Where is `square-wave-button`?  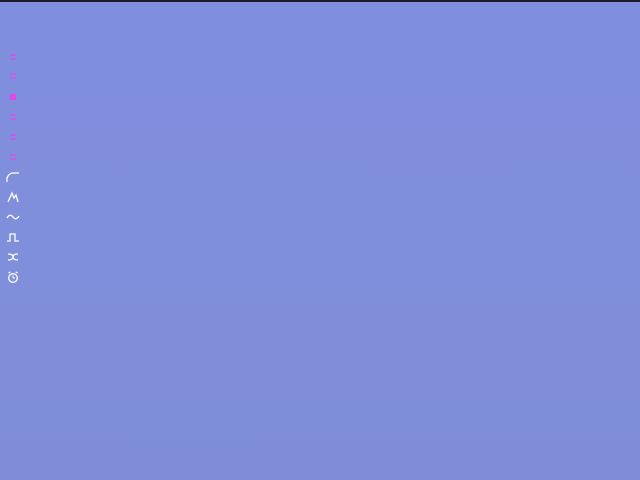 square-wave-button is located at coordinates (13, 237).